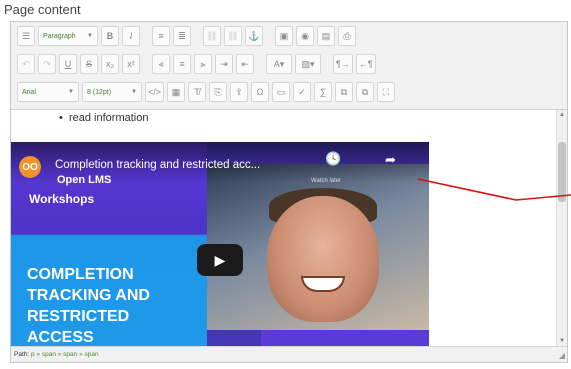  Describe the element at coordinates (386, 92) in the screenshot. I see `fullscreen-button: ⛶` at that location.